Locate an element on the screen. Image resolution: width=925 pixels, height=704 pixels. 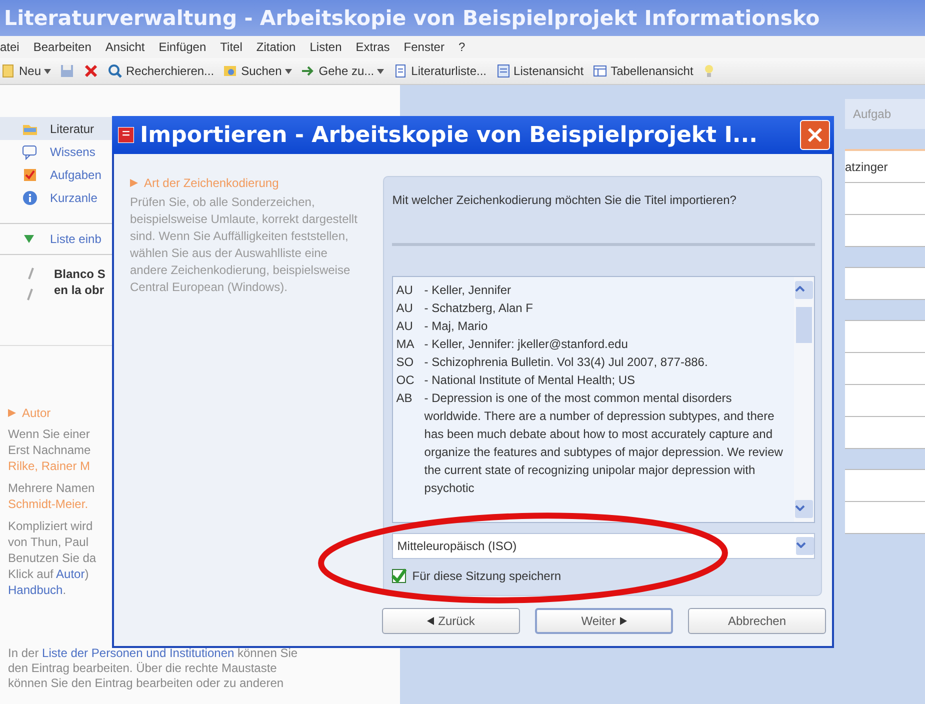
help-text: Kompliziert wird is located at coordinates (50, 526).